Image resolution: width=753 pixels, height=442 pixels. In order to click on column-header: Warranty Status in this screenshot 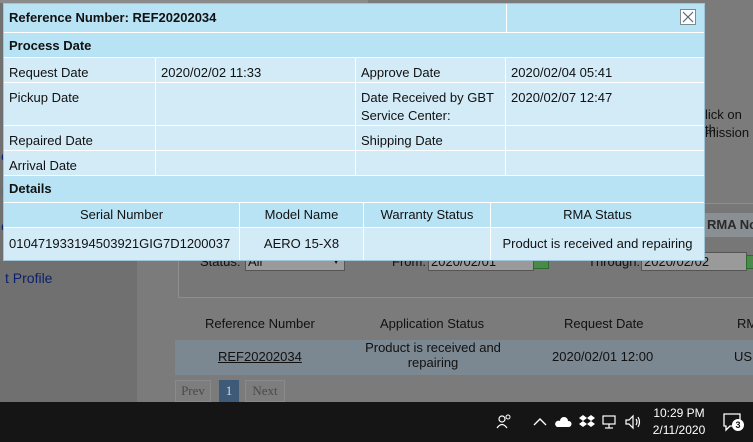, I will do `click(427, 215)`.